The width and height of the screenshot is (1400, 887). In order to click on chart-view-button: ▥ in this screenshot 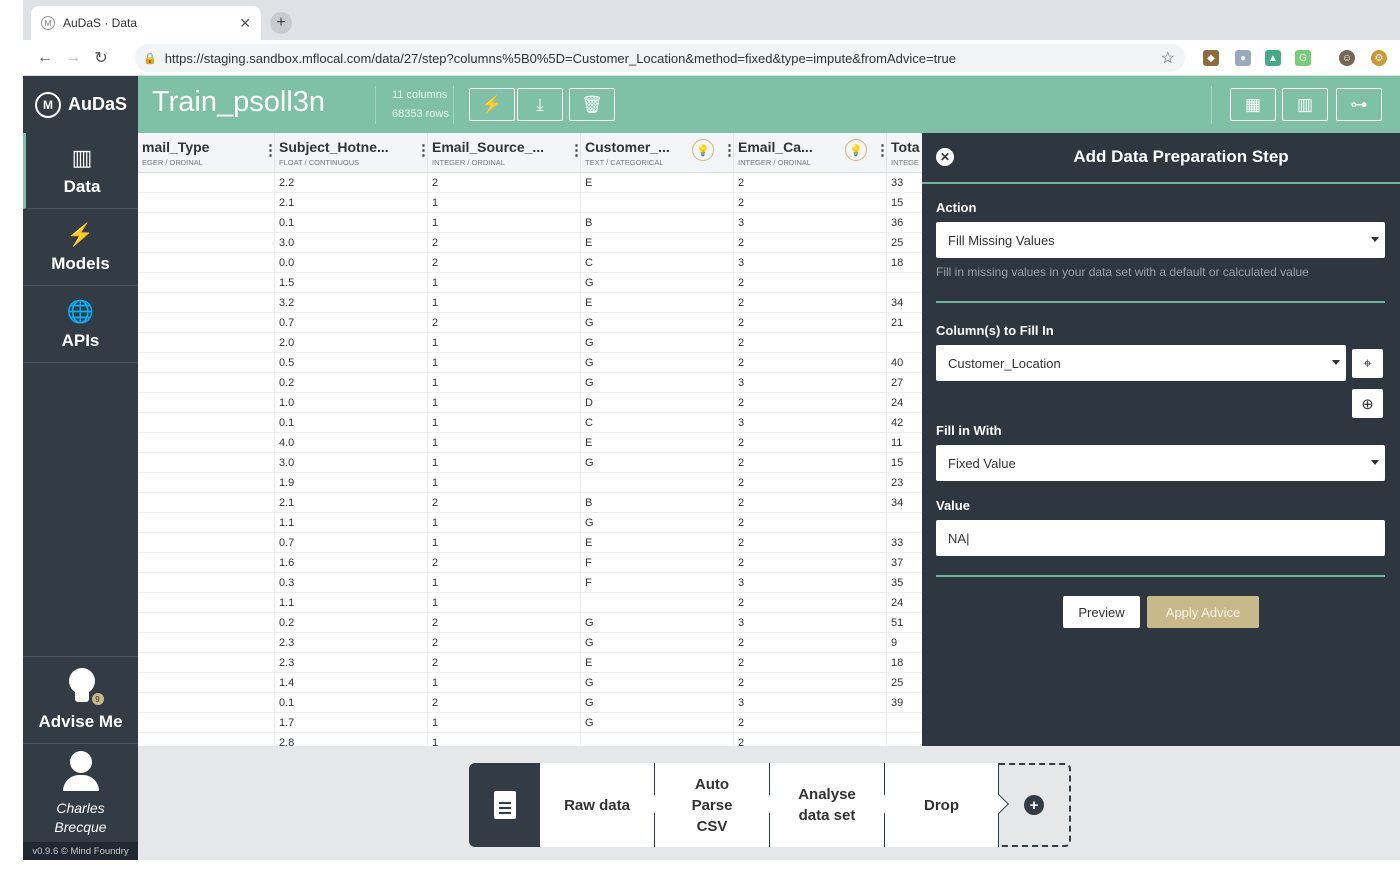, I will do `click(1305, 104)`.